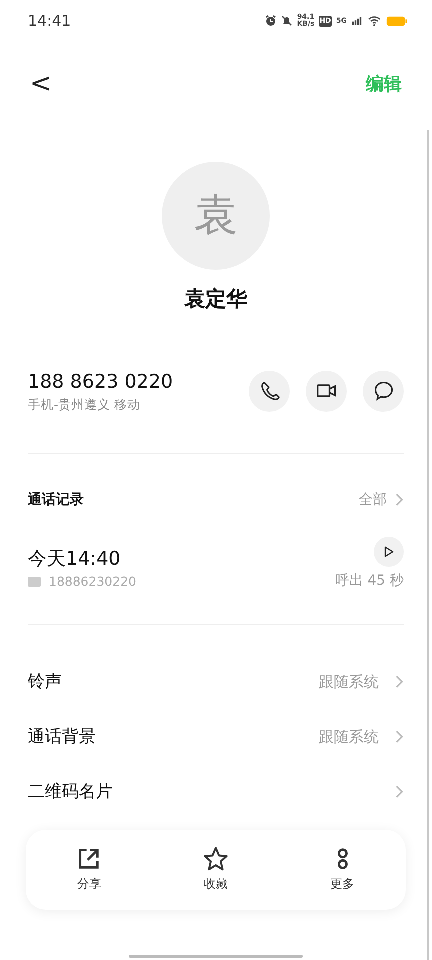 The width and height of the screenshot is (432, 960). What do you see at coordinates (45, 682) in the screenshot?
I see `setting-label: 铃声` at bounding box center [45, 682].